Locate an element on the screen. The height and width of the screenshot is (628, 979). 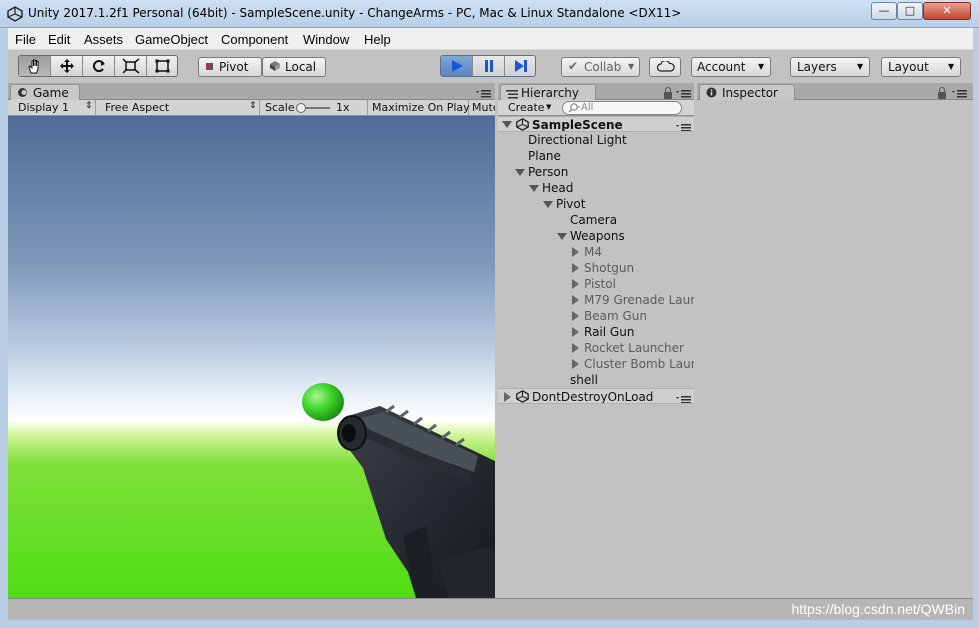
layout-chevron-icon: ▼ is located at coordinates (951, 66).